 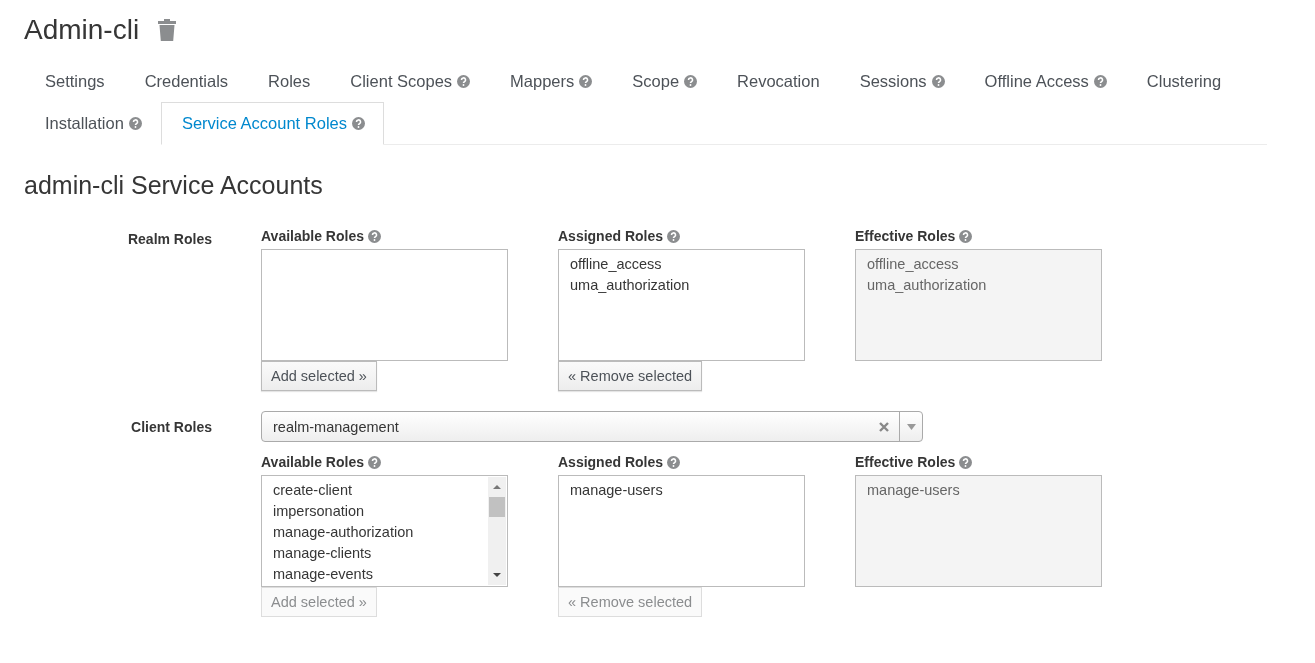 I want to click on trash-icon, so click(x=167, y=30).